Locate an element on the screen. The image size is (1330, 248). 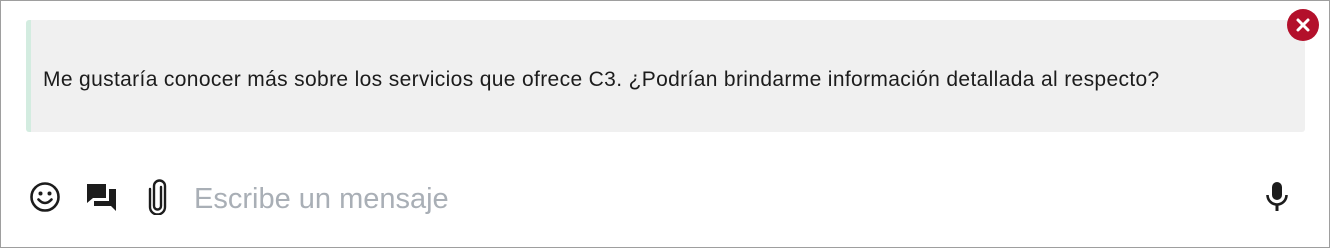
message-input is located at coordinates (714, 199).